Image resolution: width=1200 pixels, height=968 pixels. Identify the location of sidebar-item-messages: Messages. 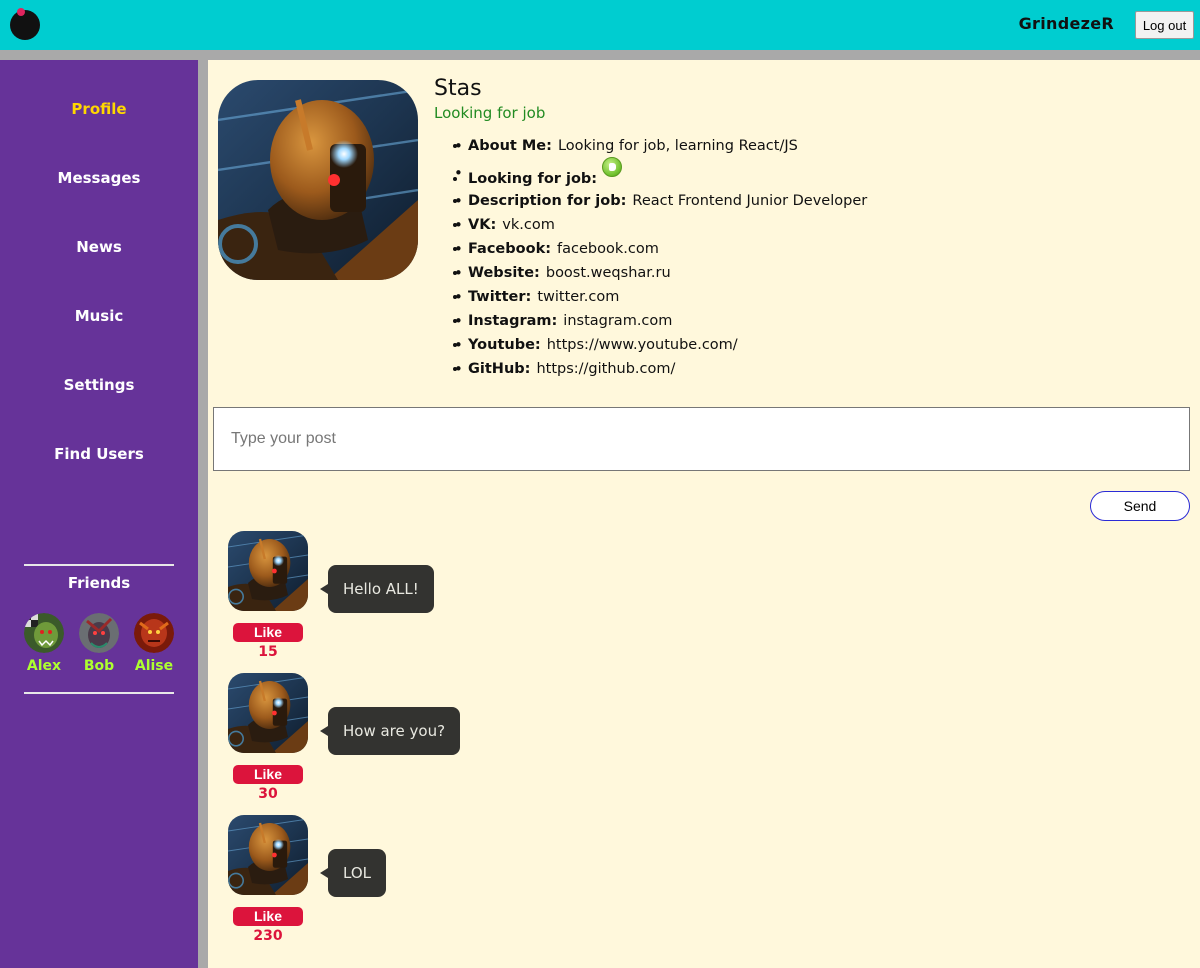
(99, 178).